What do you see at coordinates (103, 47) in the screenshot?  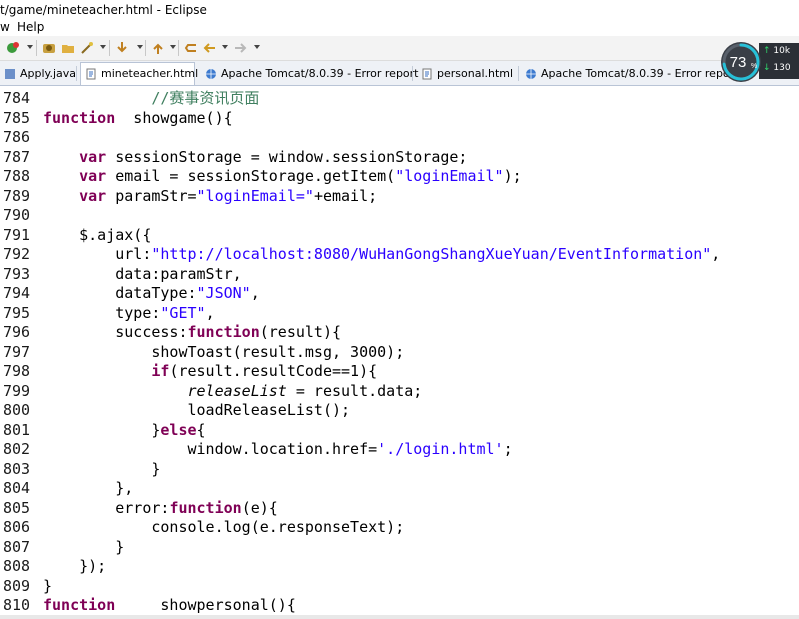 I see `wand-dropdown-icon` at bounding box center [103, 47].